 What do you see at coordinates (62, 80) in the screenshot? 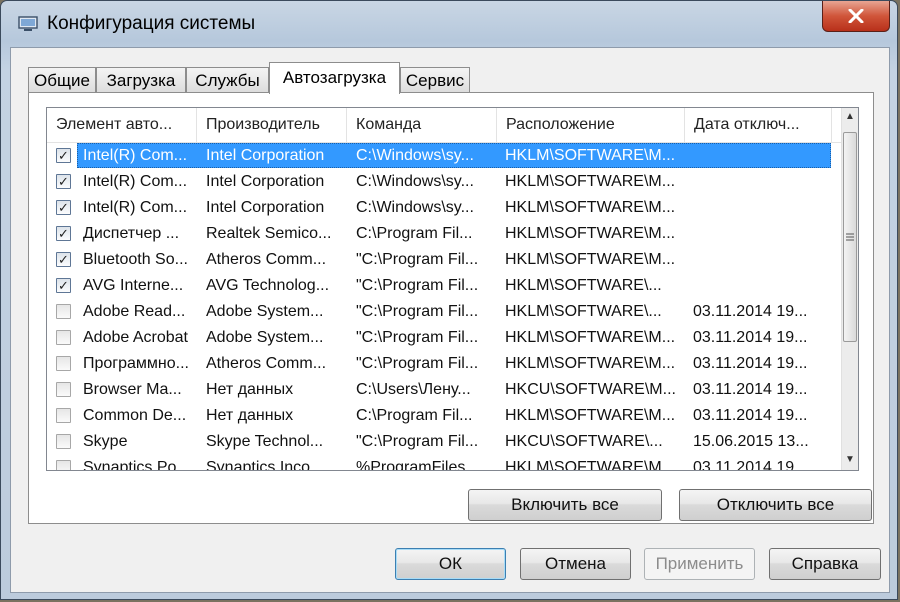
I see `tab-general: Общие` at bounding box center [62, 80].